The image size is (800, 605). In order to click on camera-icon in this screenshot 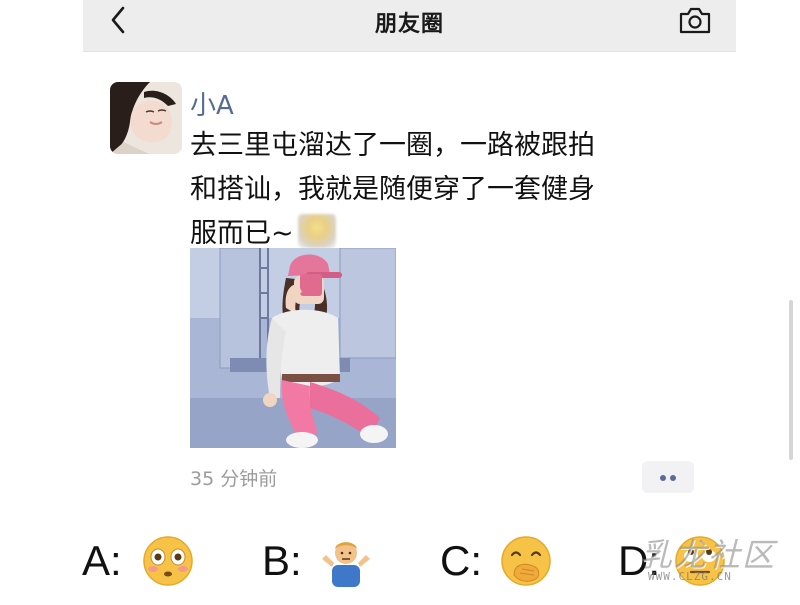, I will do `click(695, 20)`.